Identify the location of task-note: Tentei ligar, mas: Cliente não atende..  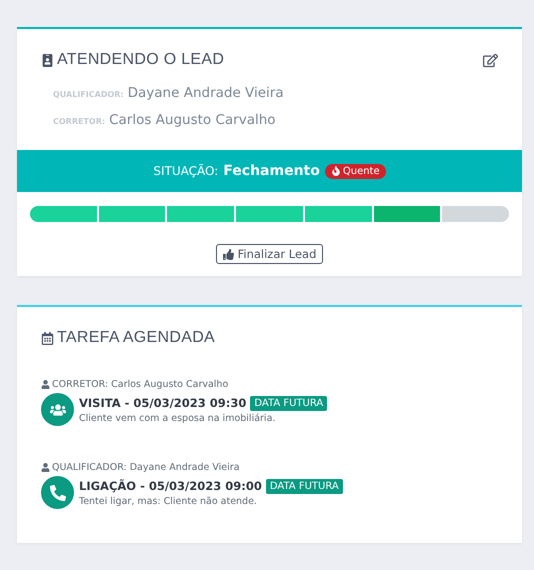
(168, 501).